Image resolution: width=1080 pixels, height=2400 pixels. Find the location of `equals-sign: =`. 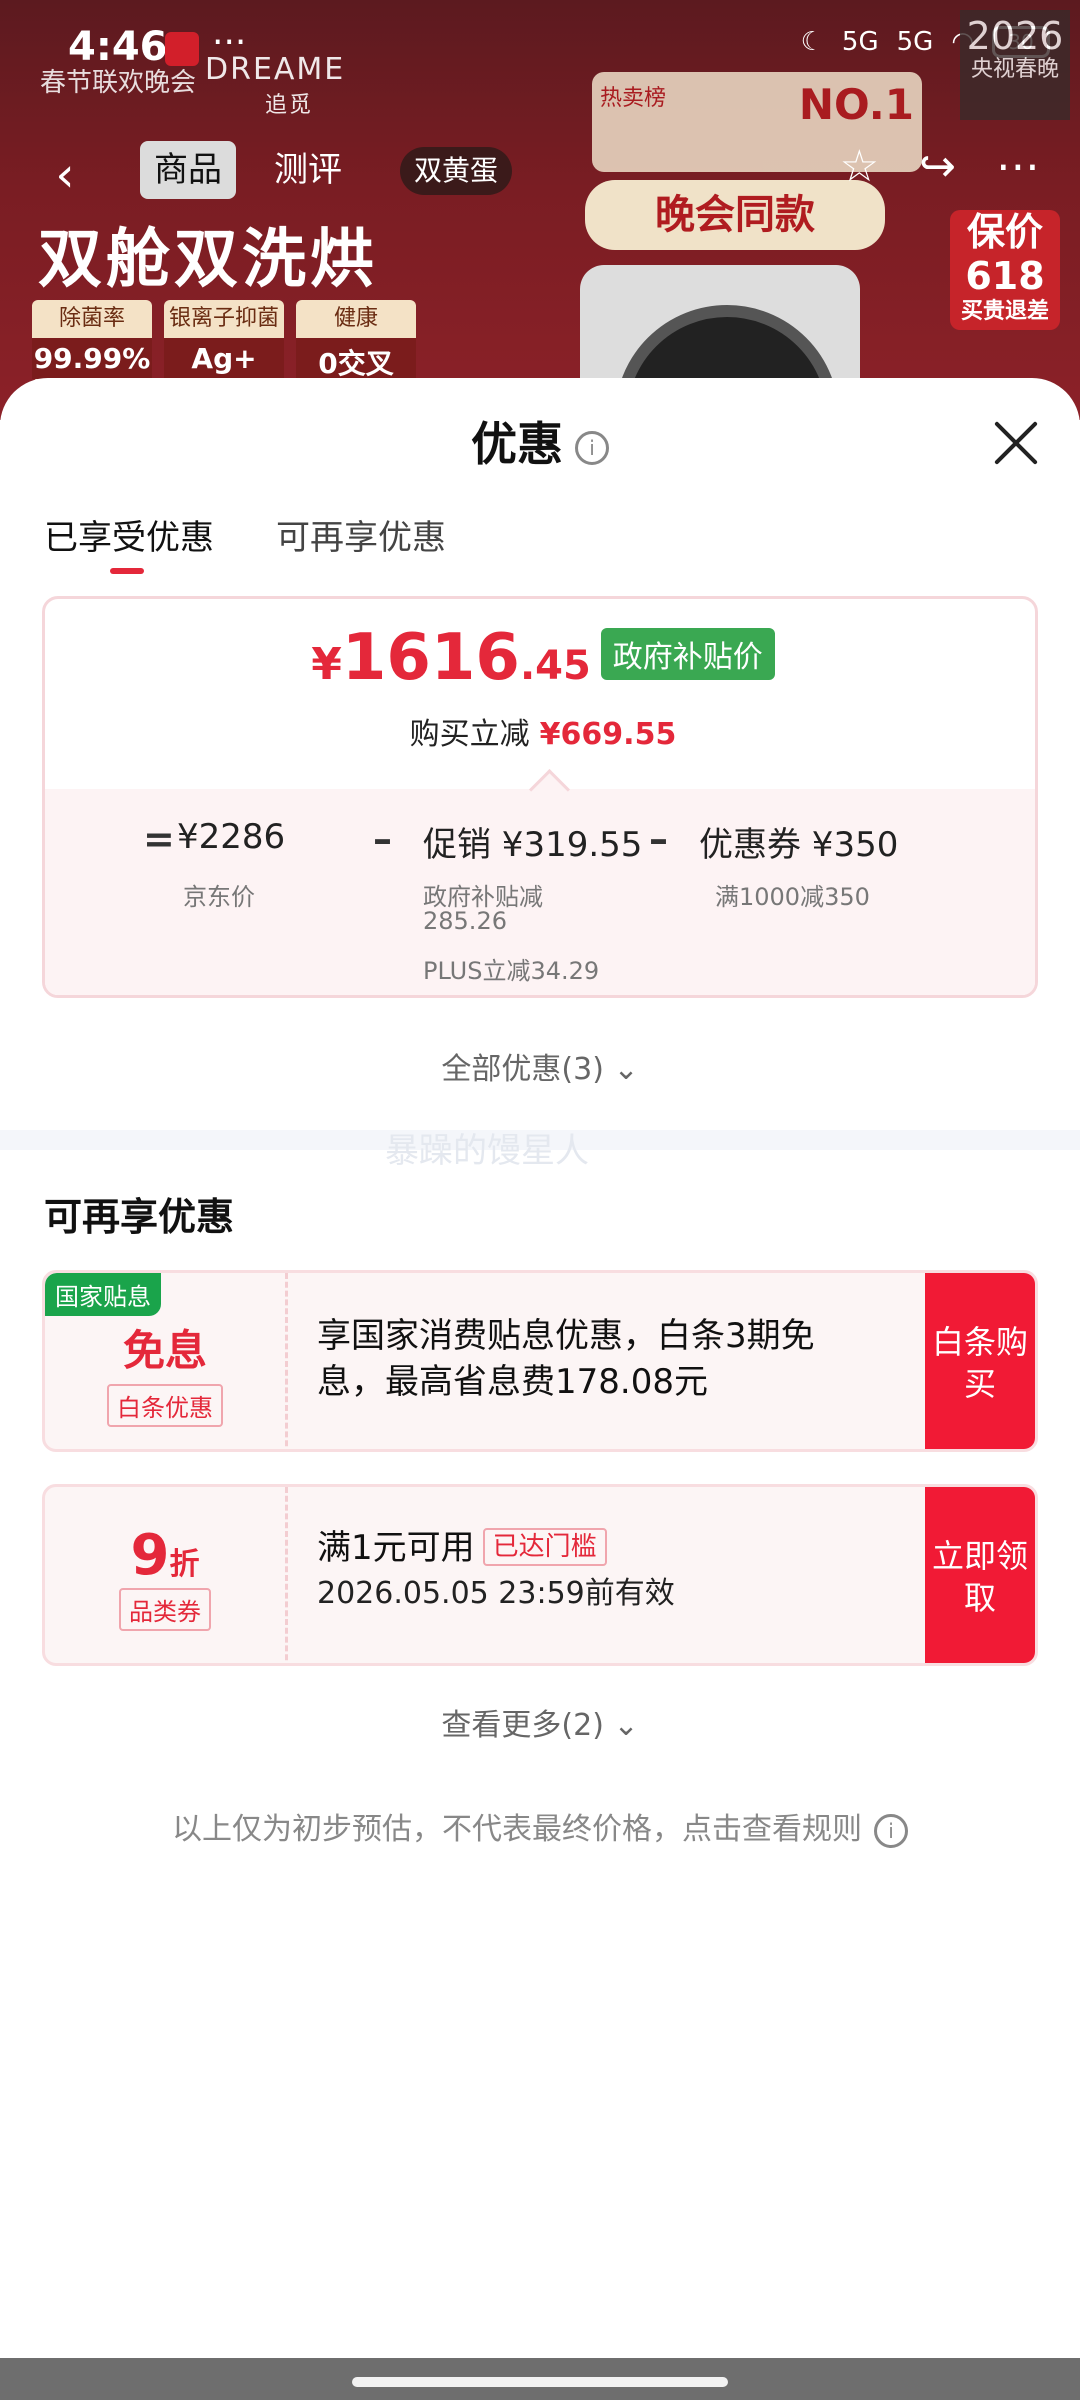

equals-sign: = is located at coordinates (159, 839).